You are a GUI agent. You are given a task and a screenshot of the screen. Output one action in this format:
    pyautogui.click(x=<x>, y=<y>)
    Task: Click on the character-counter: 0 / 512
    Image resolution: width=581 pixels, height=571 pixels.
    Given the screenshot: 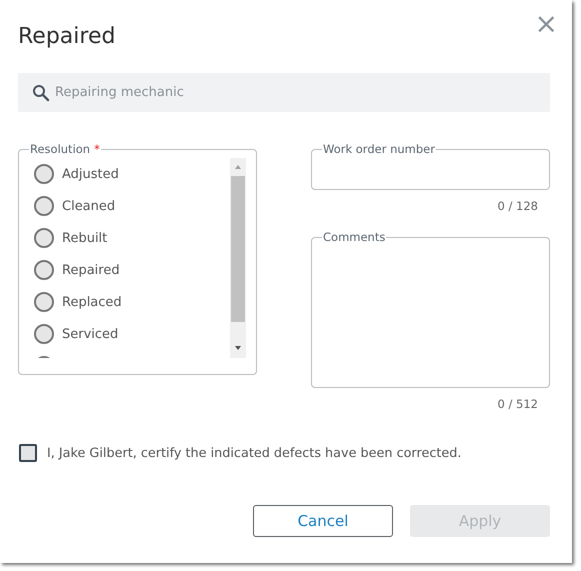 What is the action you would take?
    pyautogui.click(x=518, y=404)
    